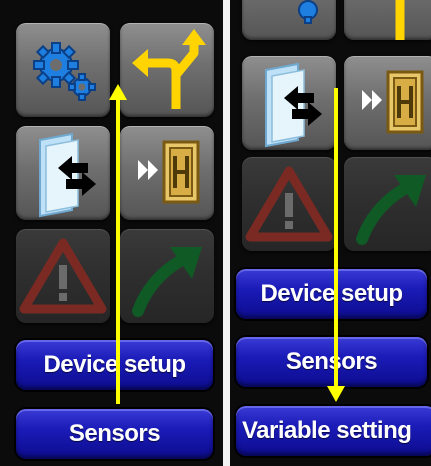 Image resolution: width=431 pixels, height=466 pixels. I want to click on screenshot-divider, so click(226, 233).